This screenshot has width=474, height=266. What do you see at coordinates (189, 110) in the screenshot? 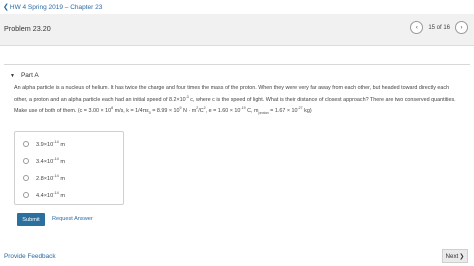
I see `question-segment: N · m` at bounding box center [189, 110].